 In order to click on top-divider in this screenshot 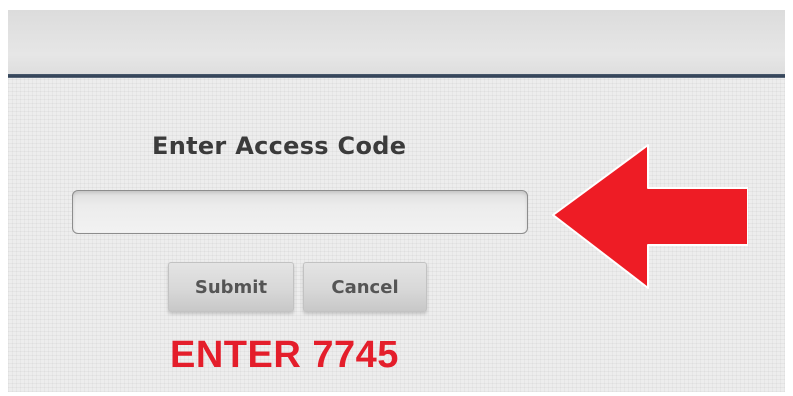, I will do `click(396, 76)`.